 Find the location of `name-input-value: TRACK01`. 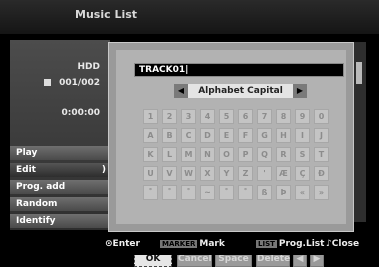

name-input-value: TRACK01 is located at coordinates (162, 70).